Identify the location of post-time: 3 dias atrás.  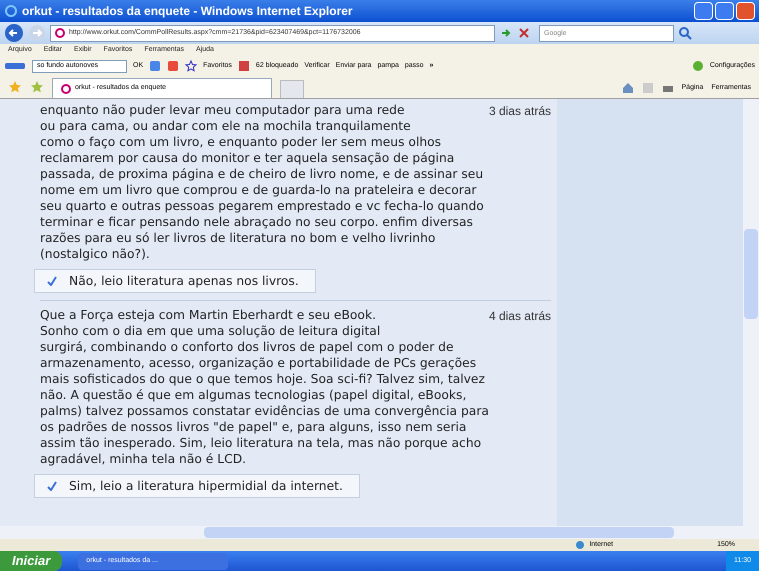
(519, 111).